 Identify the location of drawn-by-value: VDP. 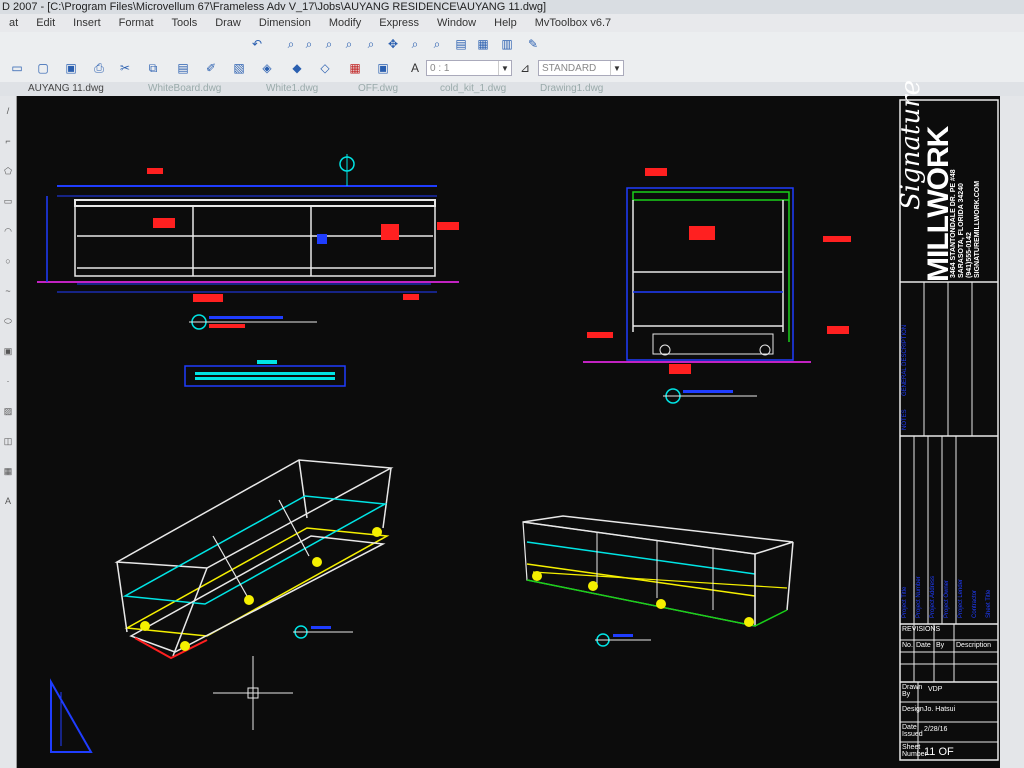
(935, 689).